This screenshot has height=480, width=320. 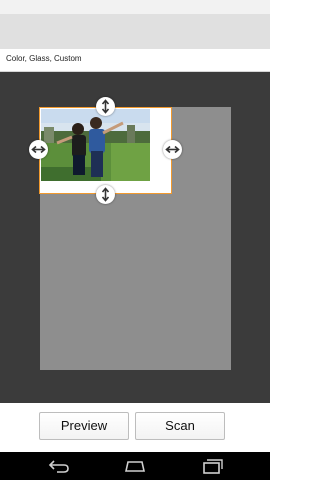 I want to click on system-nav-bar, so click(x=135, y=466).